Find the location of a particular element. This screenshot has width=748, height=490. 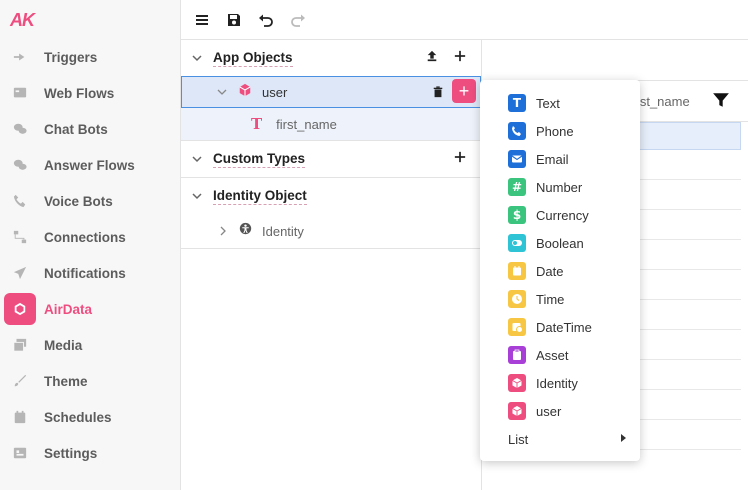

sidebar-item-settings: Settings is located at coordinates (90, 453).